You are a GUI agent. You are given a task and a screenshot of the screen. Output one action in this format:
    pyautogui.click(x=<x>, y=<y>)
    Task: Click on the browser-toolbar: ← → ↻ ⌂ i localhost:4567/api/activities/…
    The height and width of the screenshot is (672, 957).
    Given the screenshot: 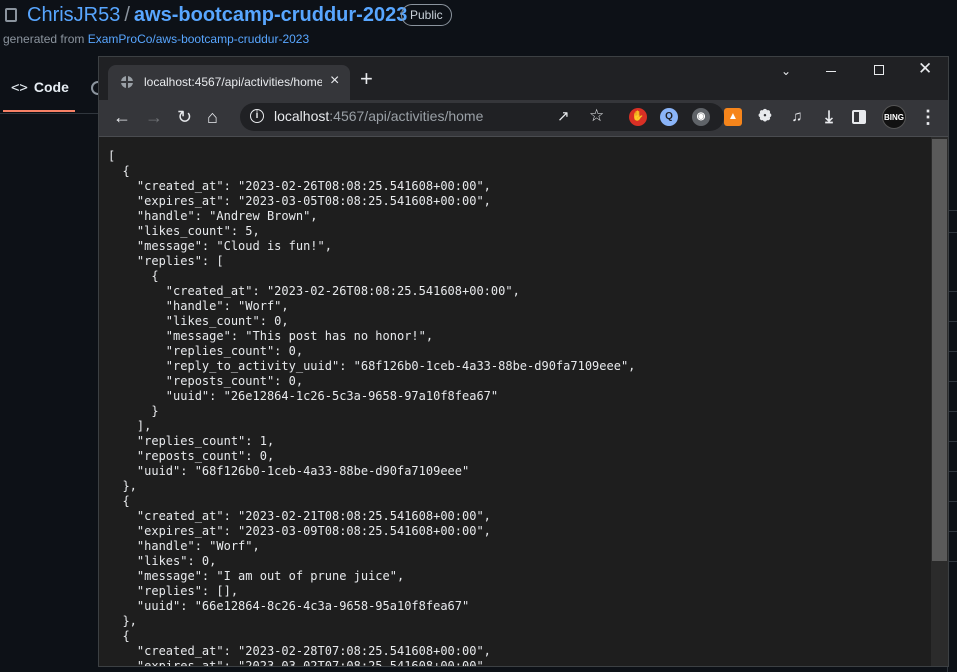 What is the action you would take?
    pyautogui.click(x=523, y=118)
    